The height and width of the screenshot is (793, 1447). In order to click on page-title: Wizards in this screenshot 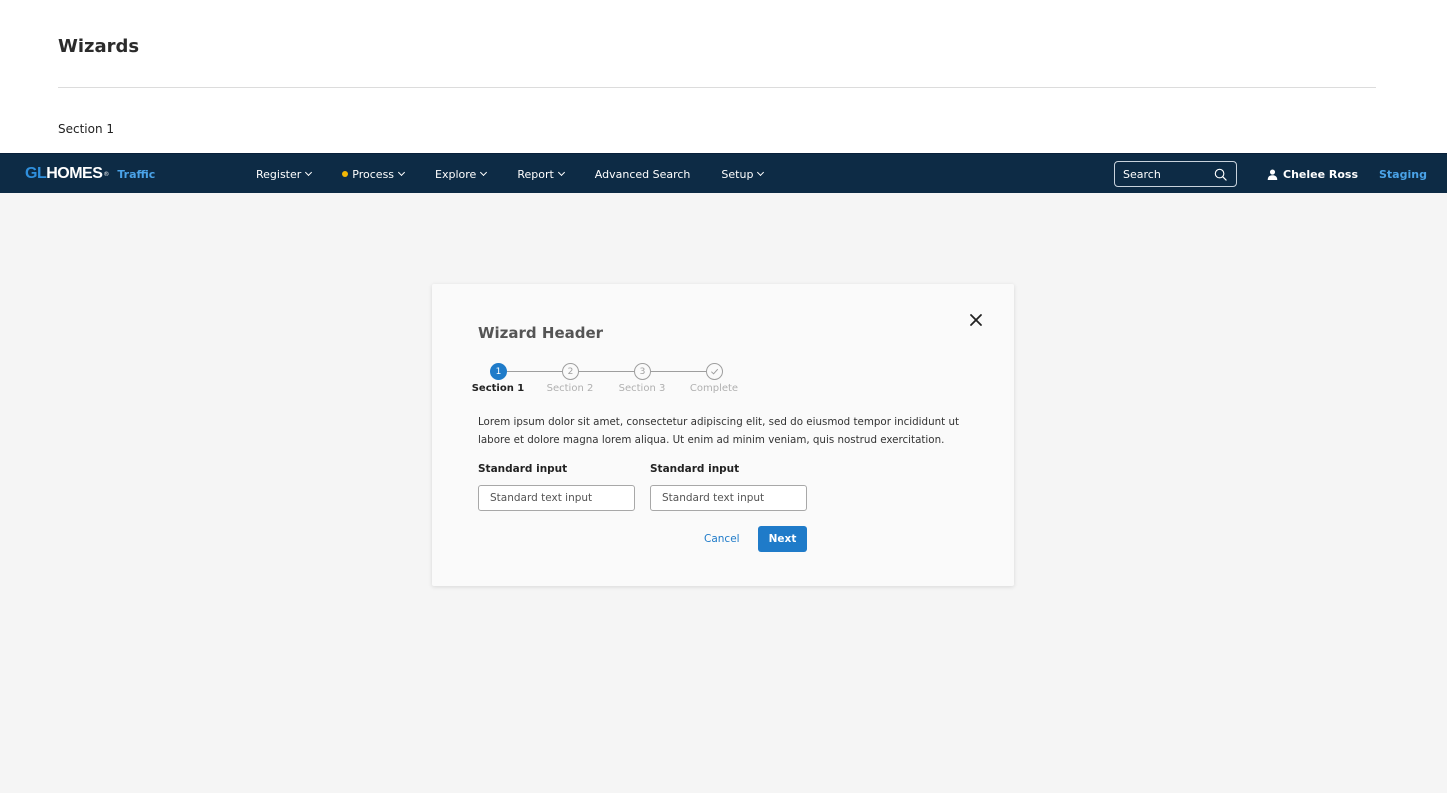, I will do `click(99, 46)`.